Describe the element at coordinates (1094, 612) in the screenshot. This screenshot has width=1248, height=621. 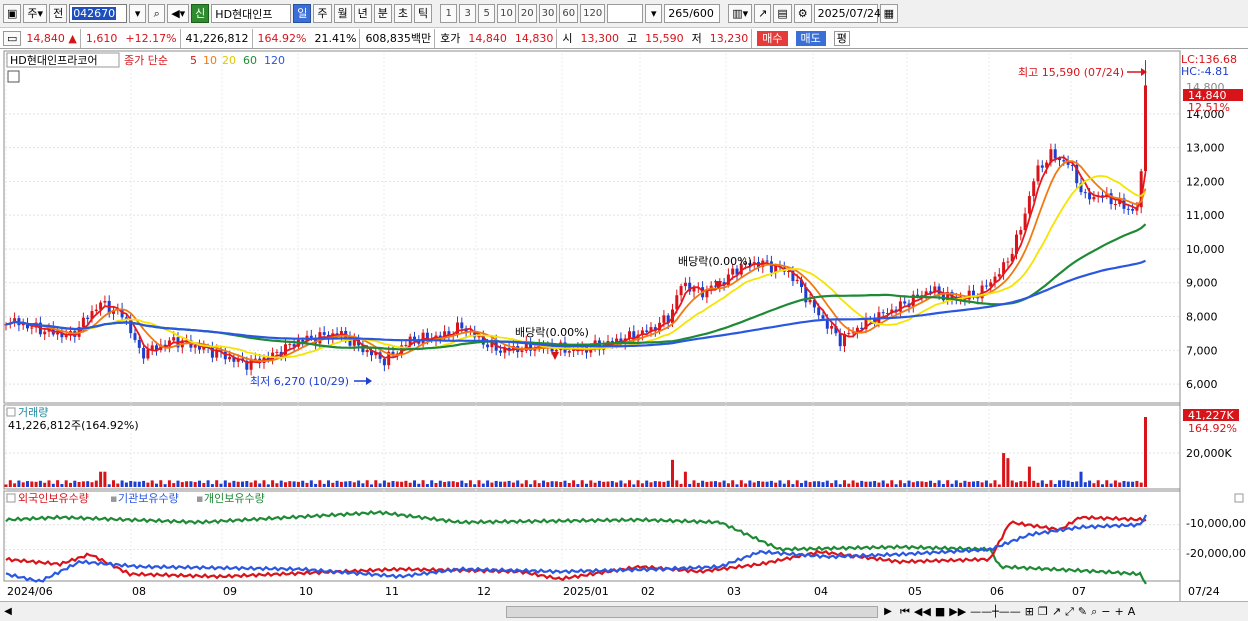
I see `zoom-icon: ⌕` at that location.